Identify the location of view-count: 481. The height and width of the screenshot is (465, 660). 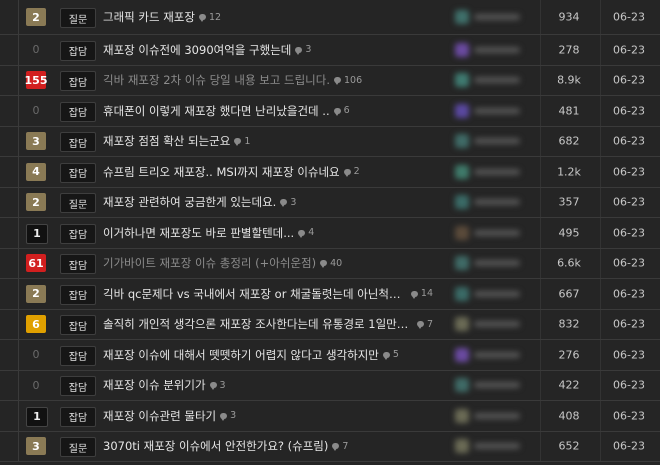
(569, 111).